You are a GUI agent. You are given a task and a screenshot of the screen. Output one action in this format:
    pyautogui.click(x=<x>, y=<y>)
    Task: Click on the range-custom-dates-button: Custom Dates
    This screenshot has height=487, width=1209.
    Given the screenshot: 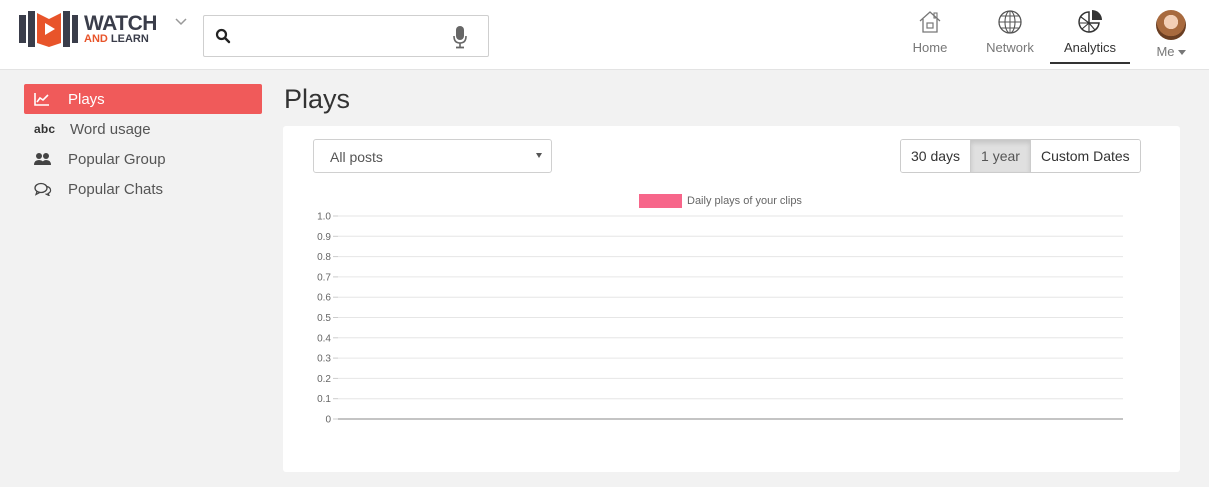 What is the action you would take?
    pyautogui.click(x=1085, y=156)
    